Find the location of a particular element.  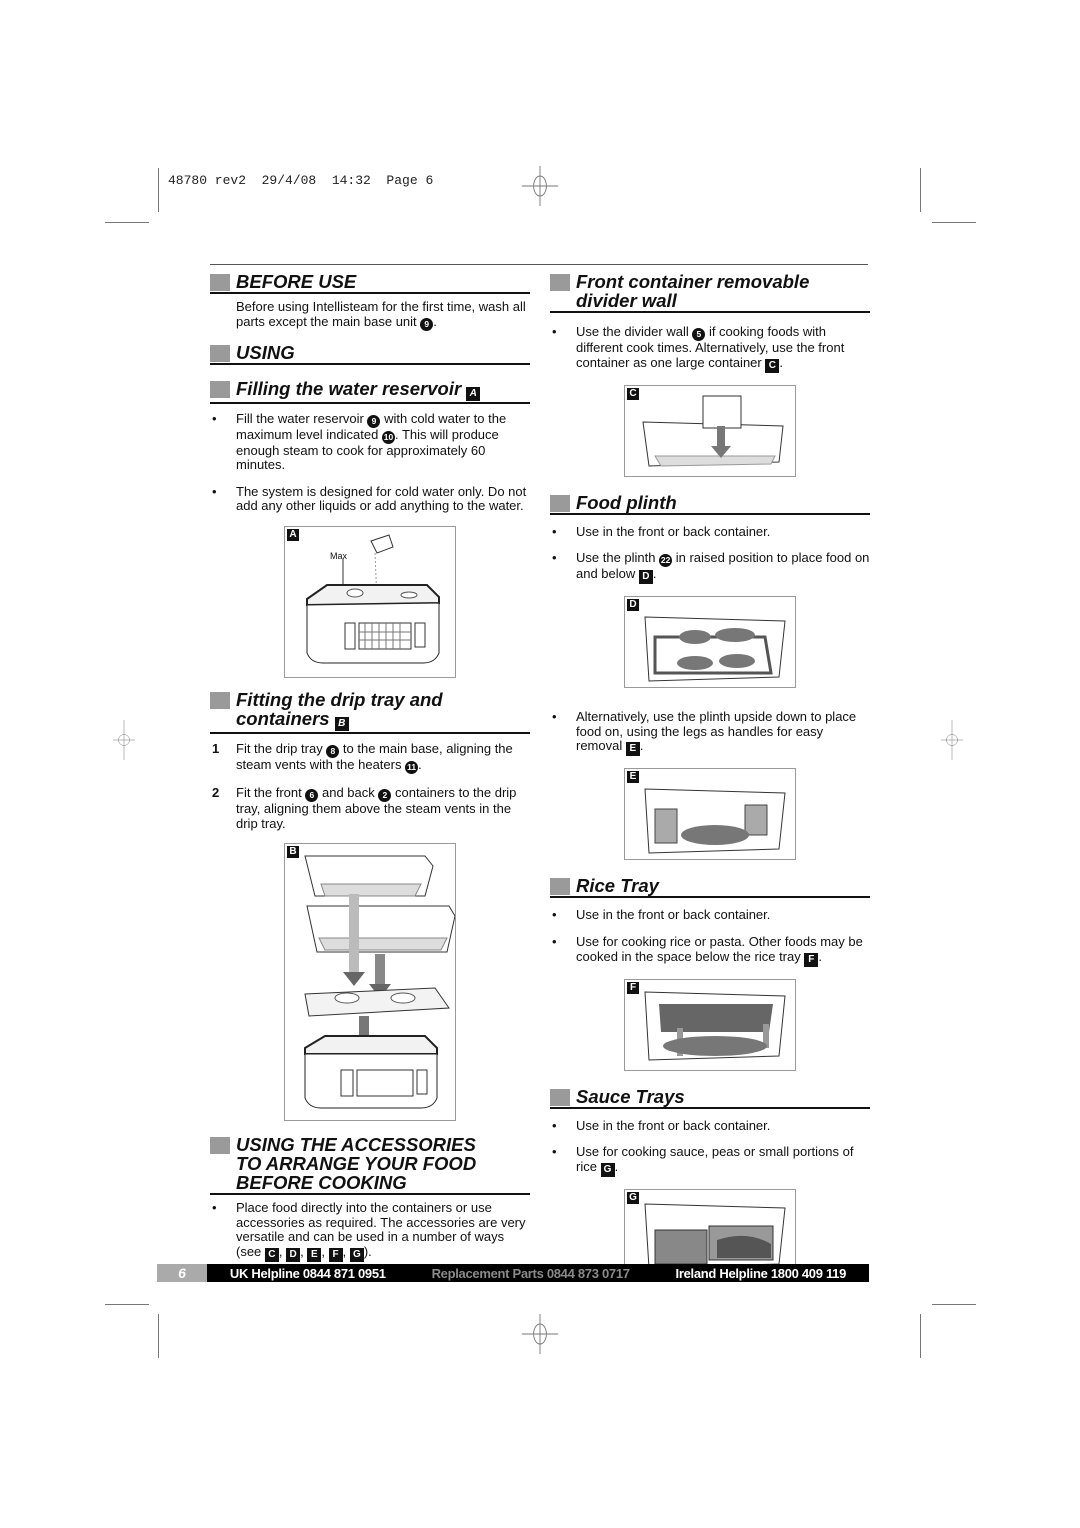

figure-d: D is located at coordinates (710, 642).